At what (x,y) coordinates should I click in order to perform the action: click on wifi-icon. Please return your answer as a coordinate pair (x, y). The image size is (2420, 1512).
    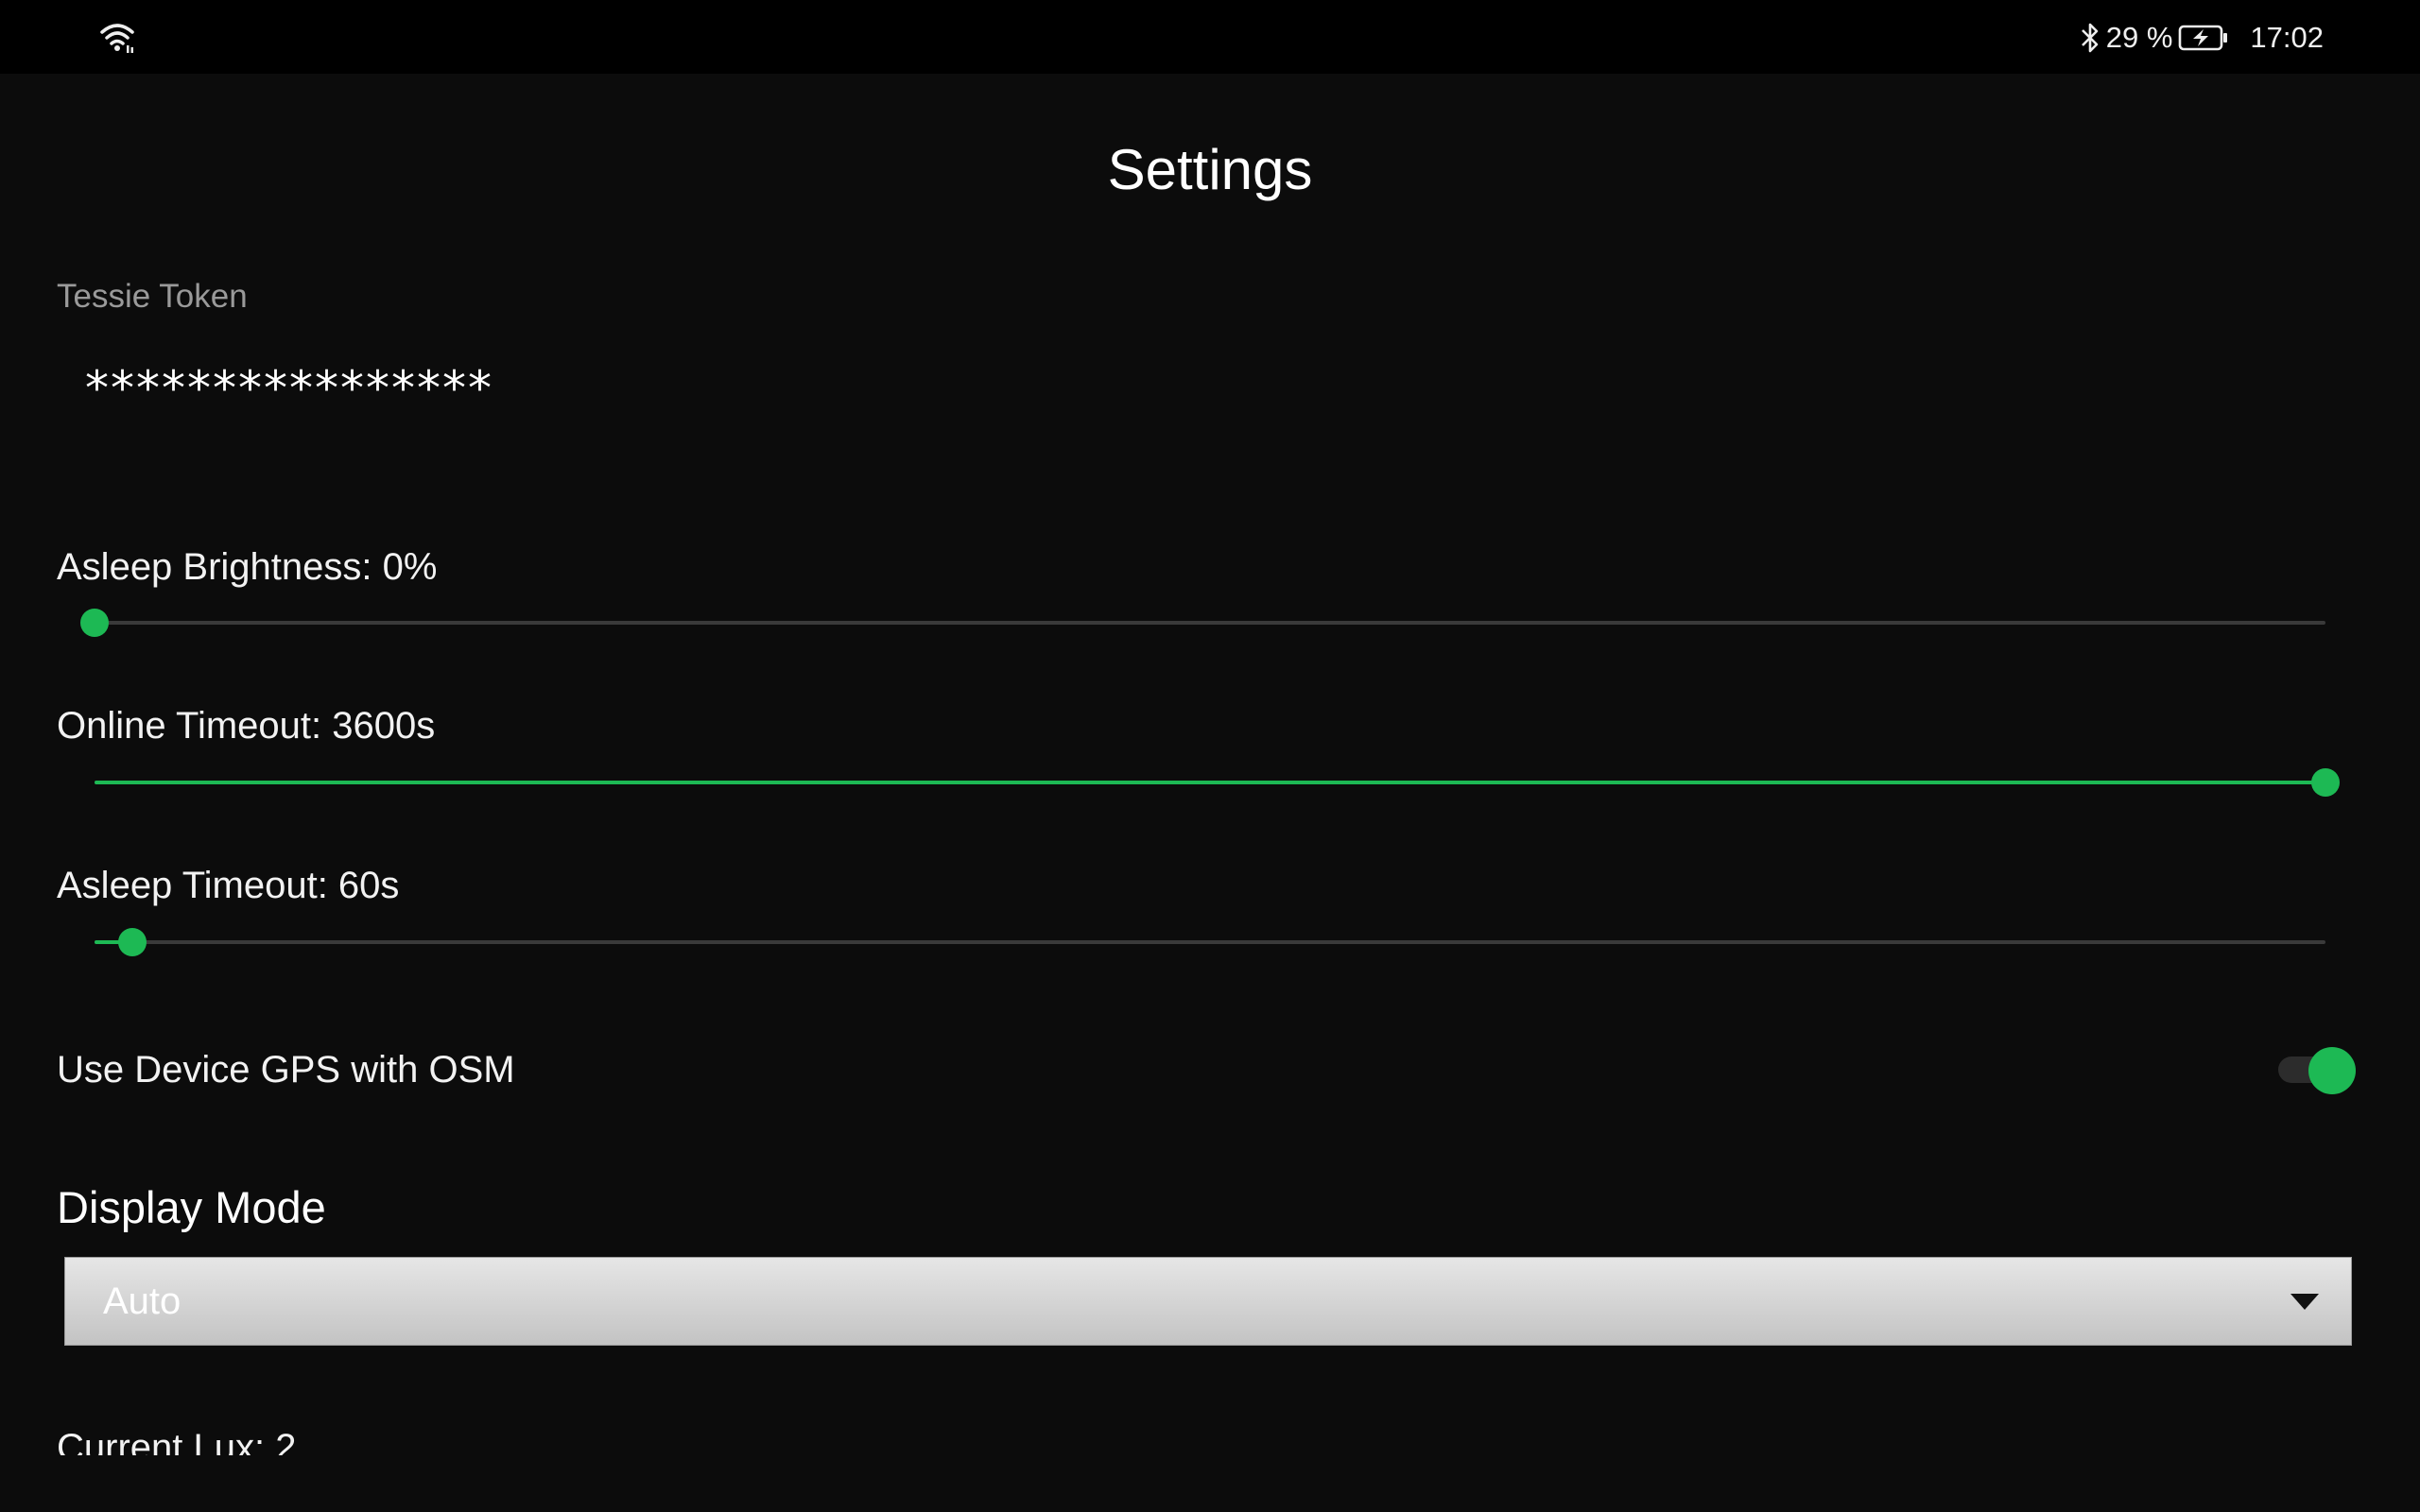
    Looking at the image, I should click on (117, 38).